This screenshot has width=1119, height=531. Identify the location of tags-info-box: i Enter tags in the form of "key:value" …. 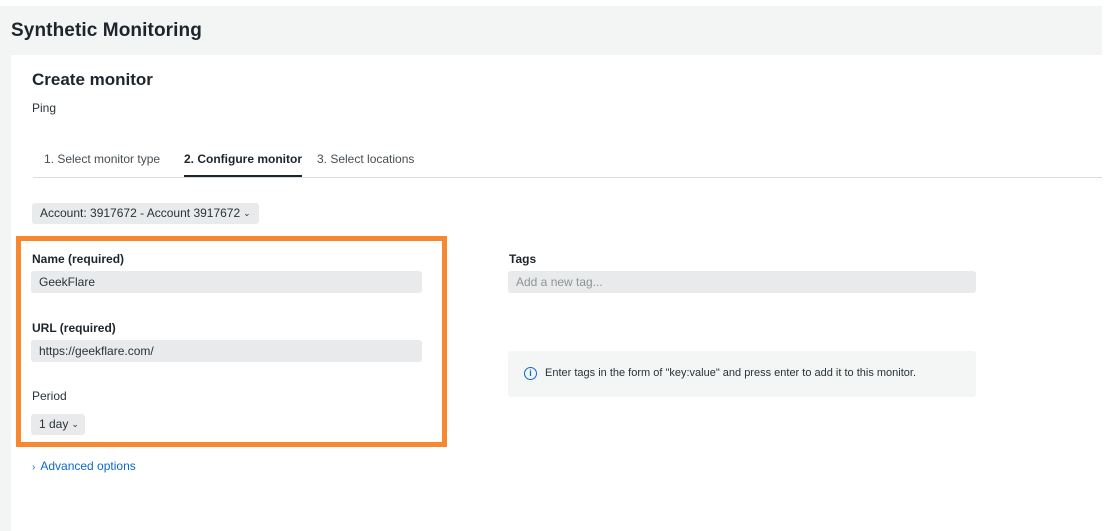
(742, 374).